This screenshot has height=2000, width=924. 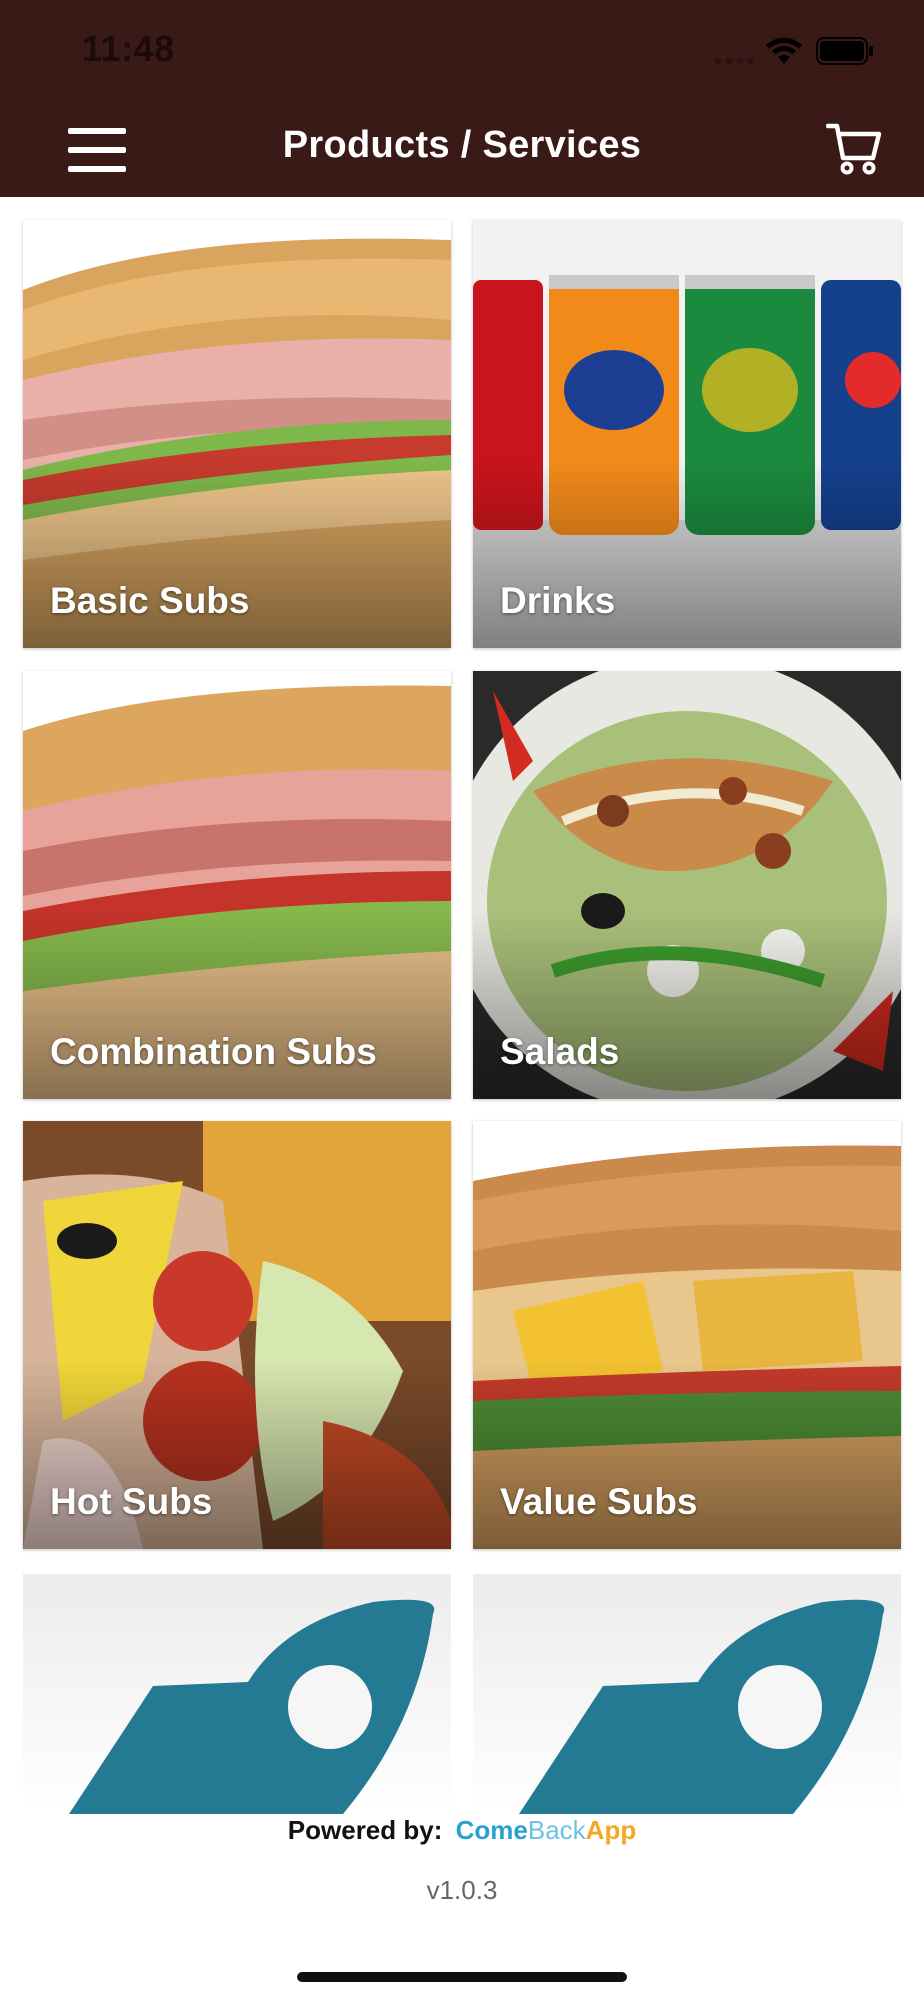 I want to click on home-indicator, so click(x=462, y=1977).